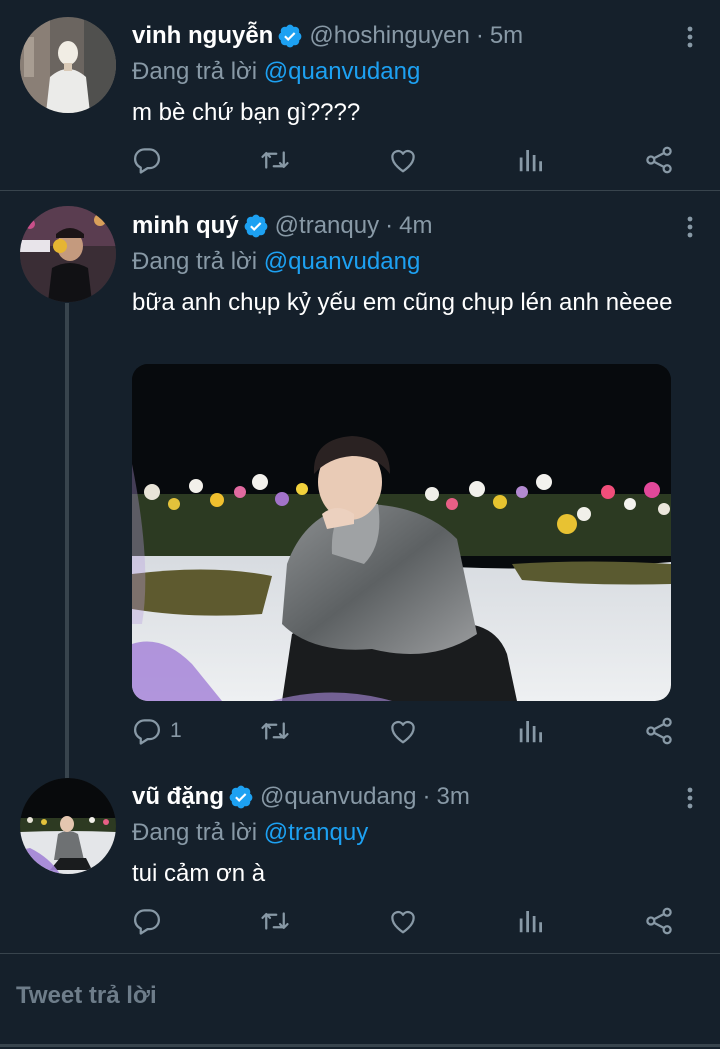 This screenshot has height=1049, width=720. Describe the element at coordinates (415, 226) in the screenshot. I see `timestamp: 4m` at that location.